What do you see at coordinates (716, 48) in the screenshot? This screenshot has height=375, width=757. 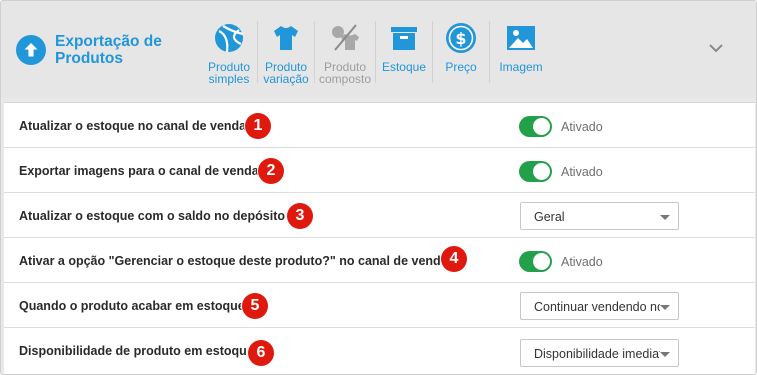 I see `chevron-down-icon` at bounding box center [716, 48].